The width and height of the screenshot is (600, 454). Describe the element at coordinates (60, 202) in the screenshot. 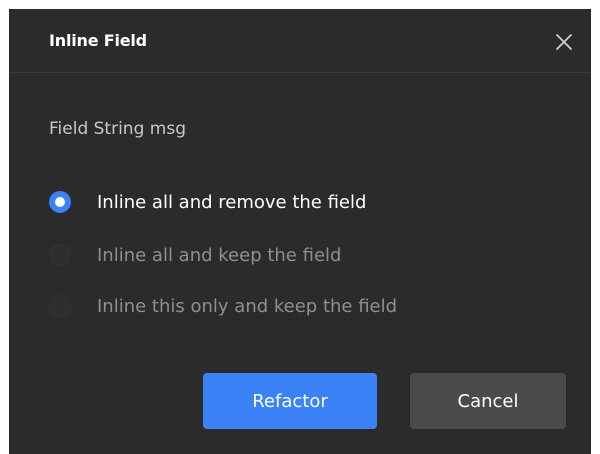

I see `radio-button-checked` at that location.